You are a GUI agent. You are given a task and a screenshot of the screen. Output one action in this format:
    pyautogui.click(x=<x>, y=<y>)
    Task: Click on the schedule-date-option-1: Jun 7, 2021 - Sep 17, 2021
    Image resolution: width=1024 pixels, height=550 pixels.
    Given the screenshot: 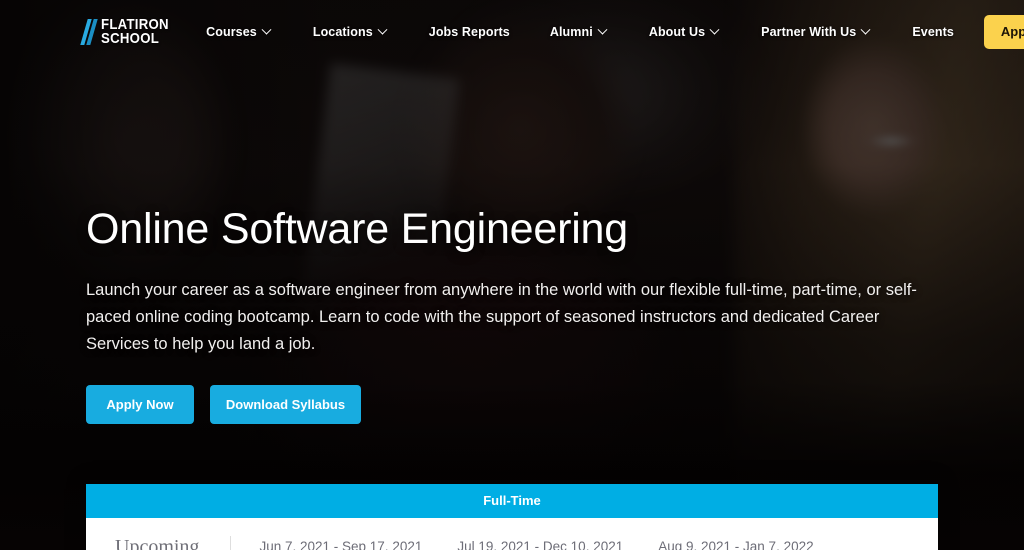 What is the action you would take?
    pyautogui.click(x=340, y=544)
    